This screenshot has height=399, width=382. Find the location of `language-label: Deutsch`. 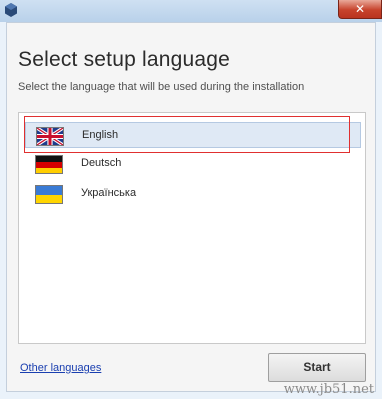

language-label: Deutsch is located at coordinates (101, 163).